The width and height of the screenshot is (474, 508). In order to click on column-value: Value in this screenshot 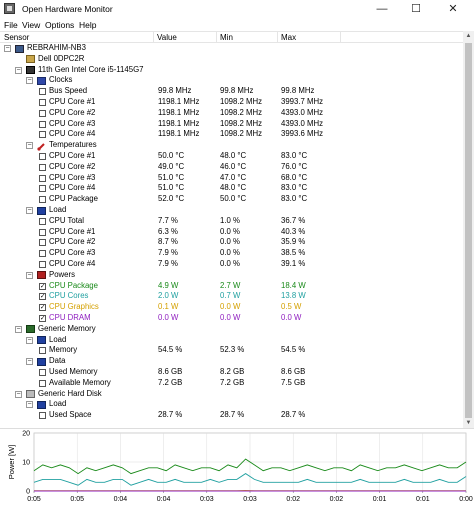, I will do `click(167, 37)`.